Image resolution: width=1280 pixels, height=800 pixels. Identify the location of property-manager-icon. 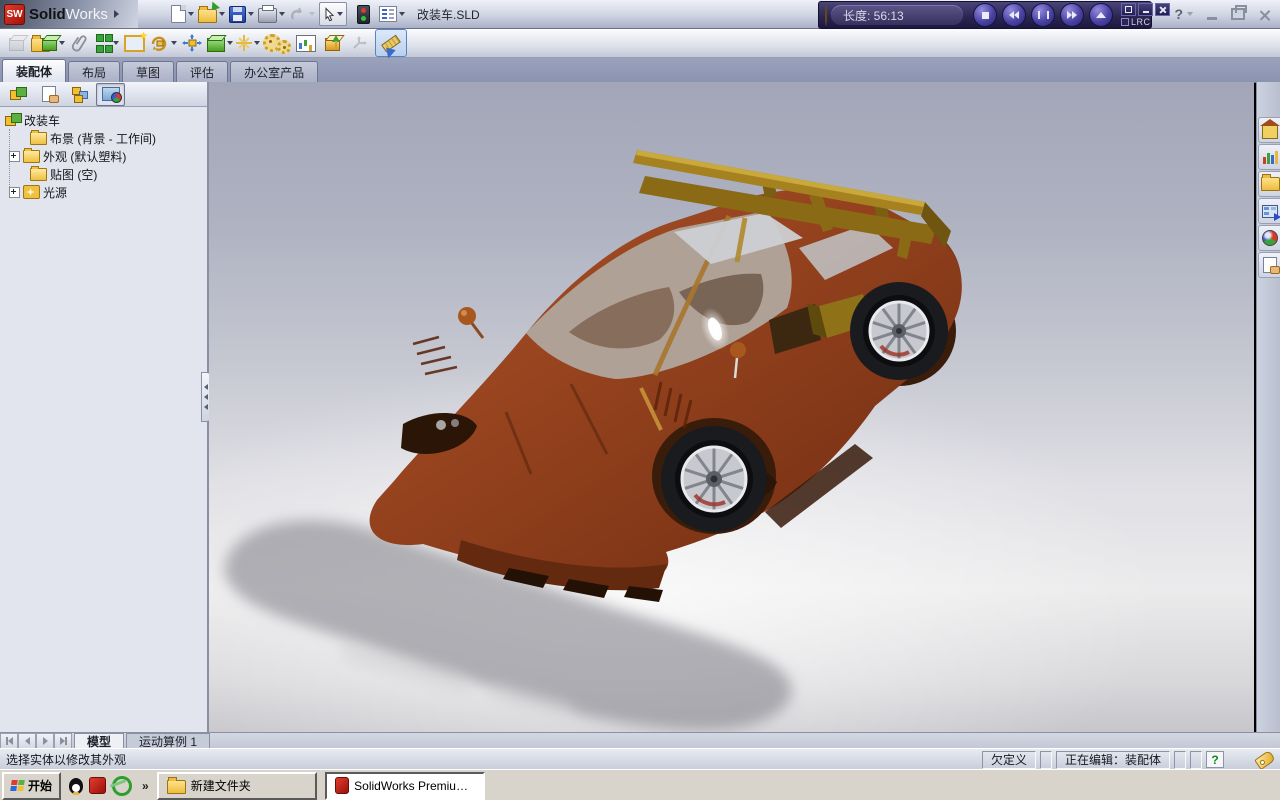
(50, 94).